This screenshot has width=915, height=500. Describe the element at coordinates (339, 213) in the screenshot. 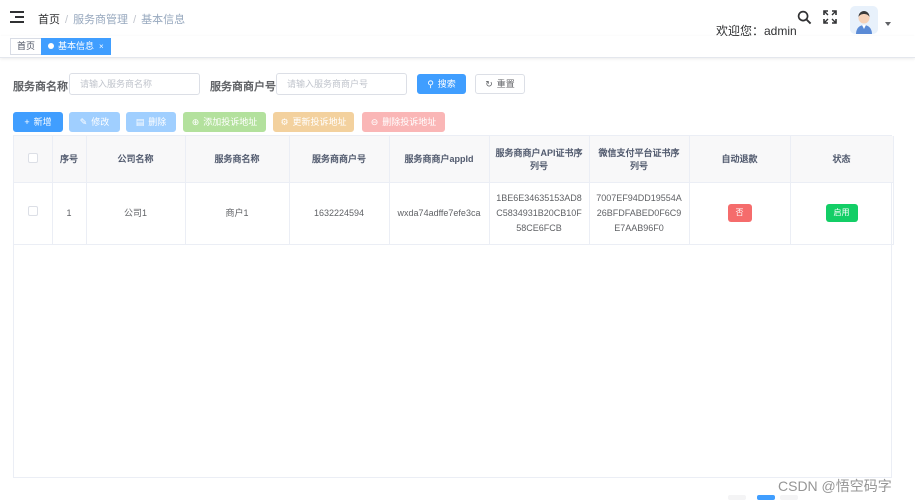

I see `merchant-id-cell: 1632224594` at that location.